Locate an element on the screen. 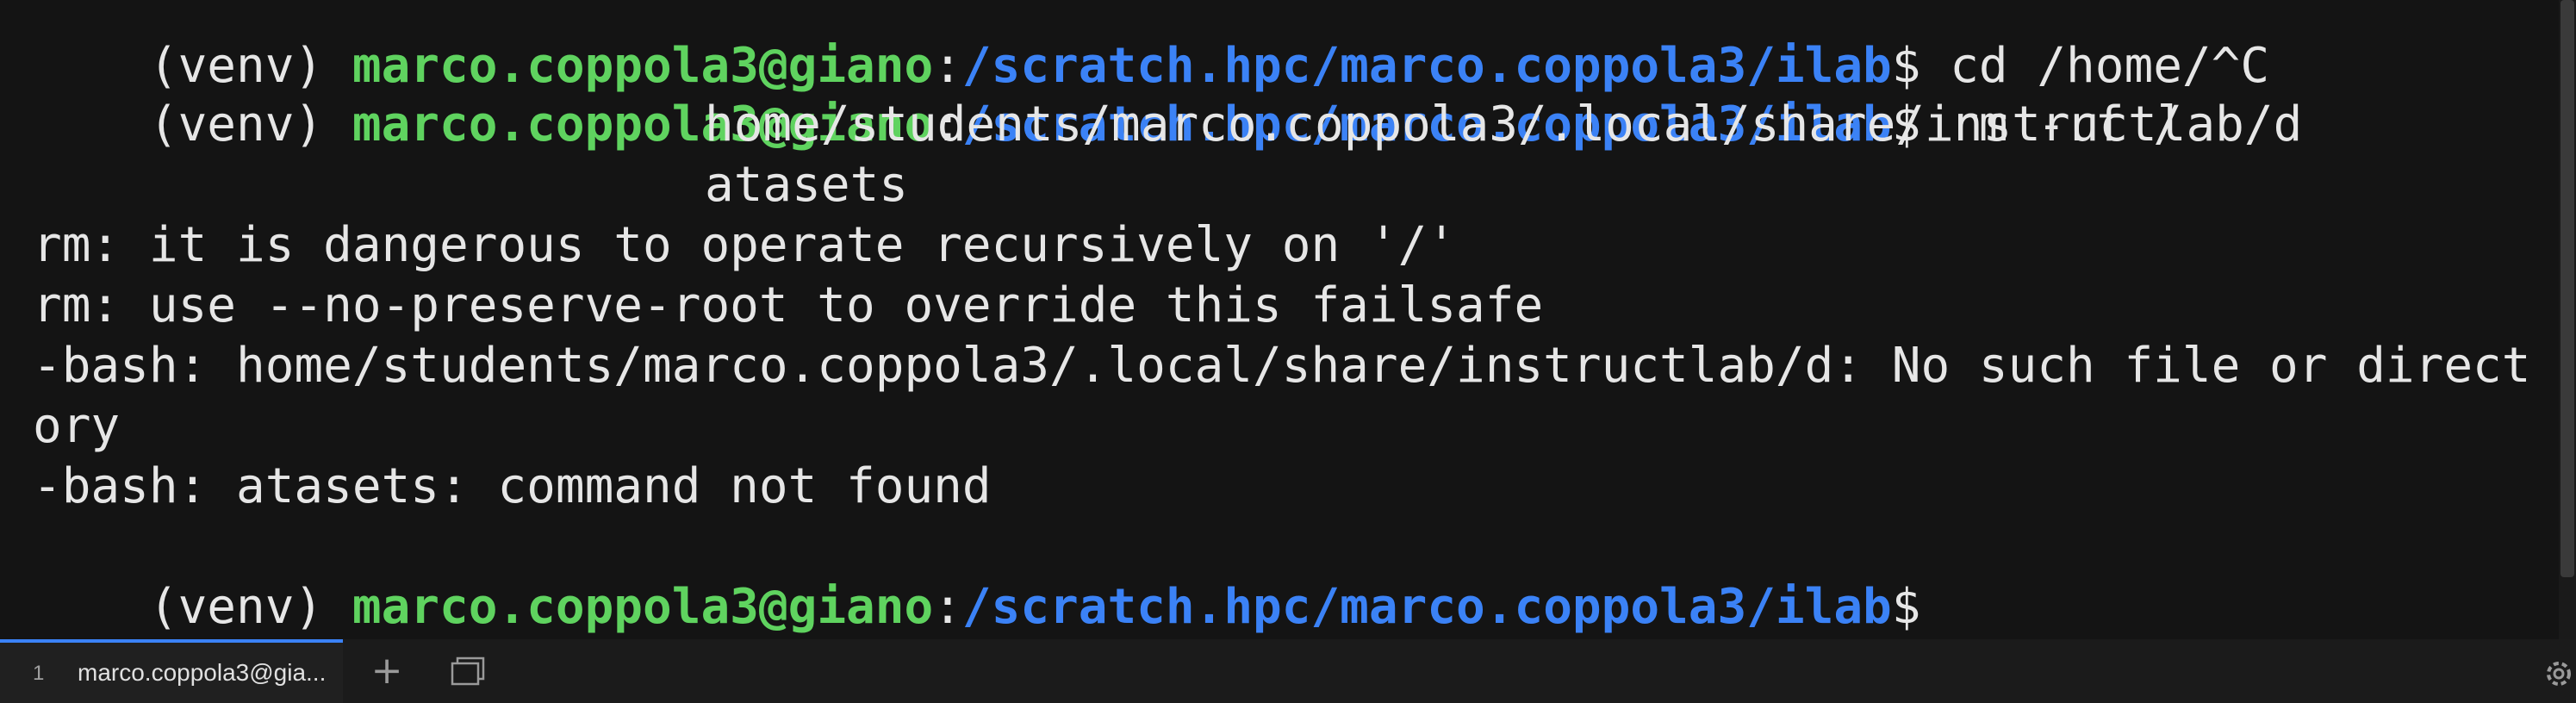 The image size is (2576, 703). terminal-line-output: -bash: atasets: command not found is located at coordinates (512, 486).